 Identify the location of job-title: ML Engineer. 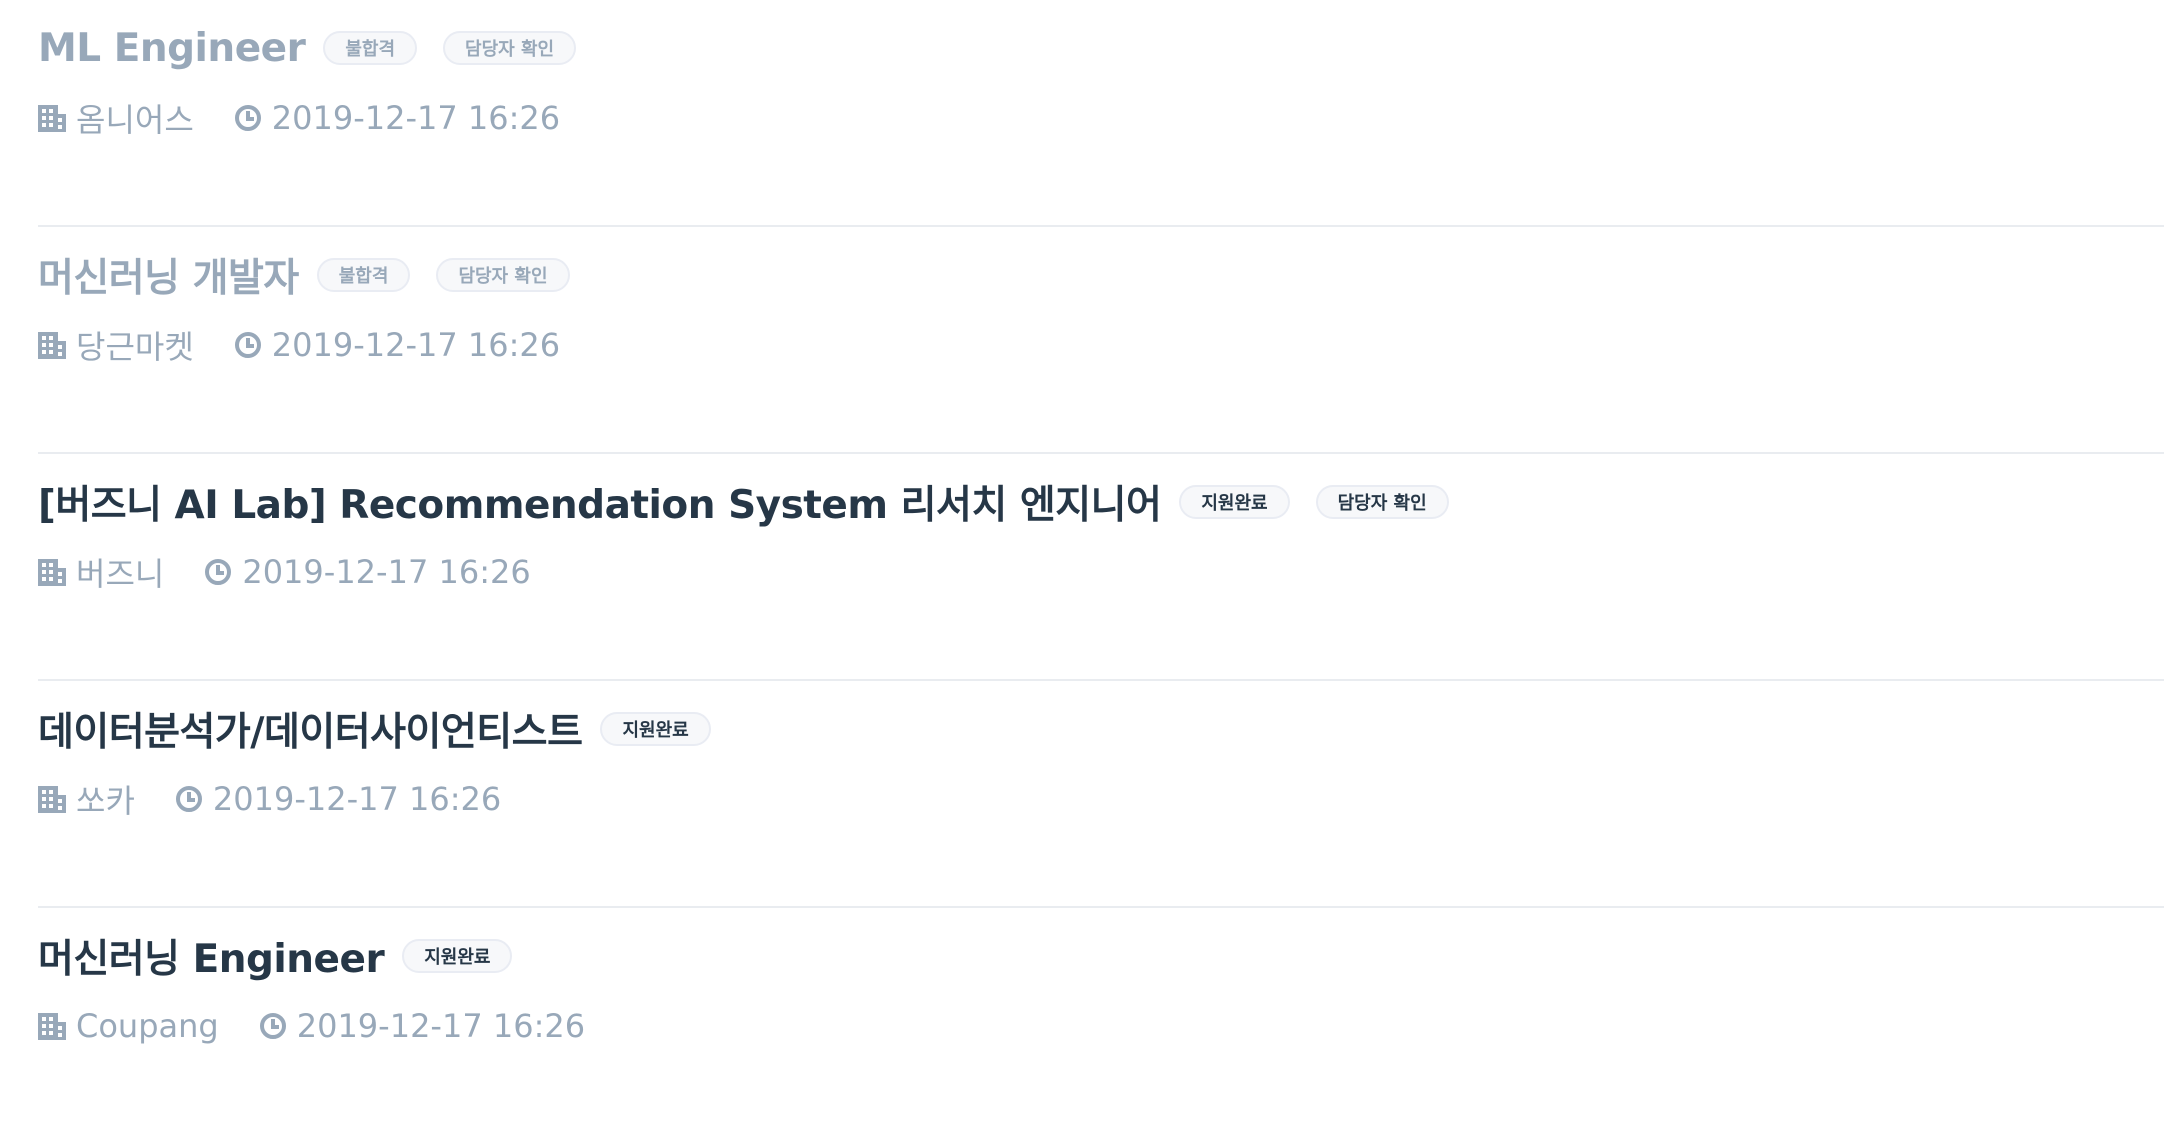
(172, 48).